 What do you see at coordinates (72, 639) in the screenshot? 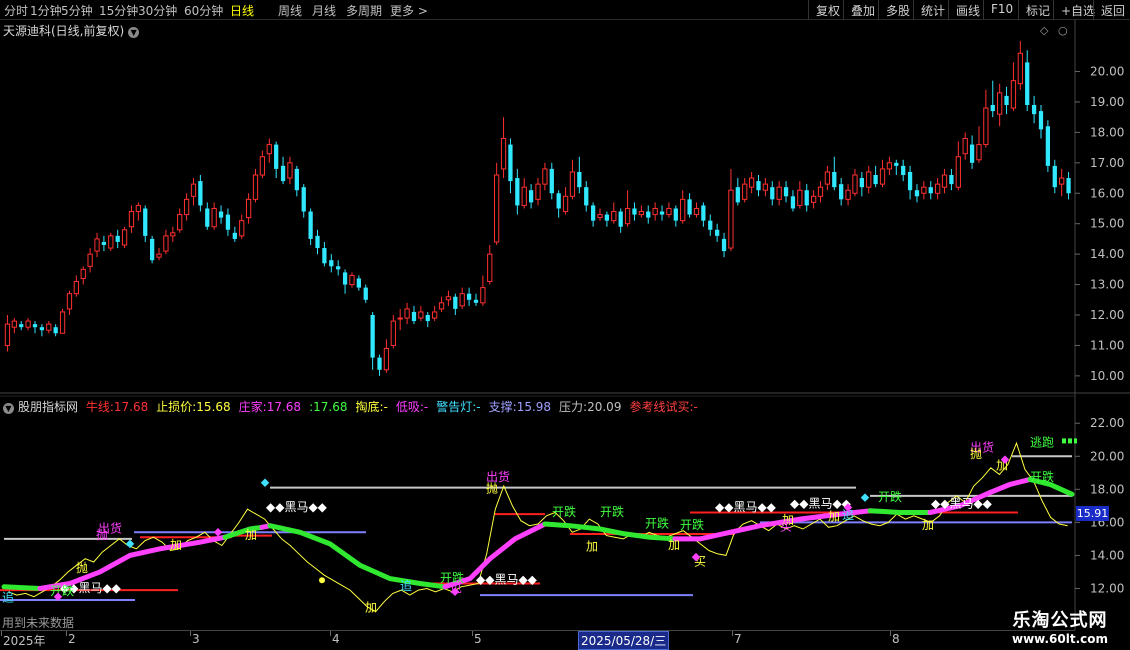
I see `date-axis-tick: 2` at bounding box center [72, 639].